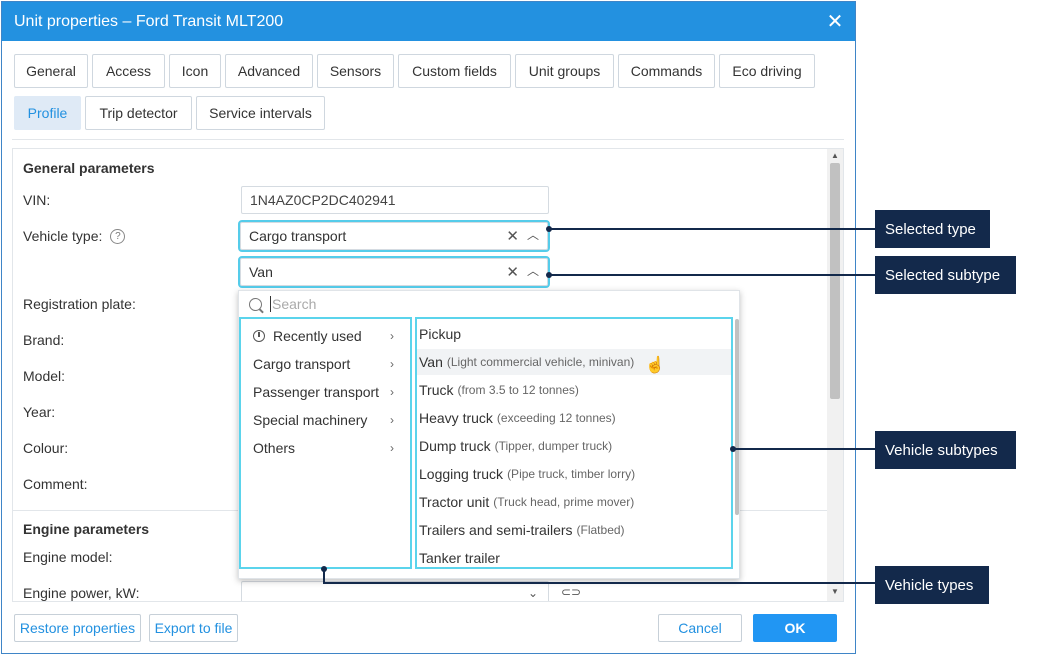 Image resolution: width=1045 pixels, height=656 pixels. I want to click on subtype-item-dump-truck: Dump truck (Tipper, dumper truck), so click(574, 446).